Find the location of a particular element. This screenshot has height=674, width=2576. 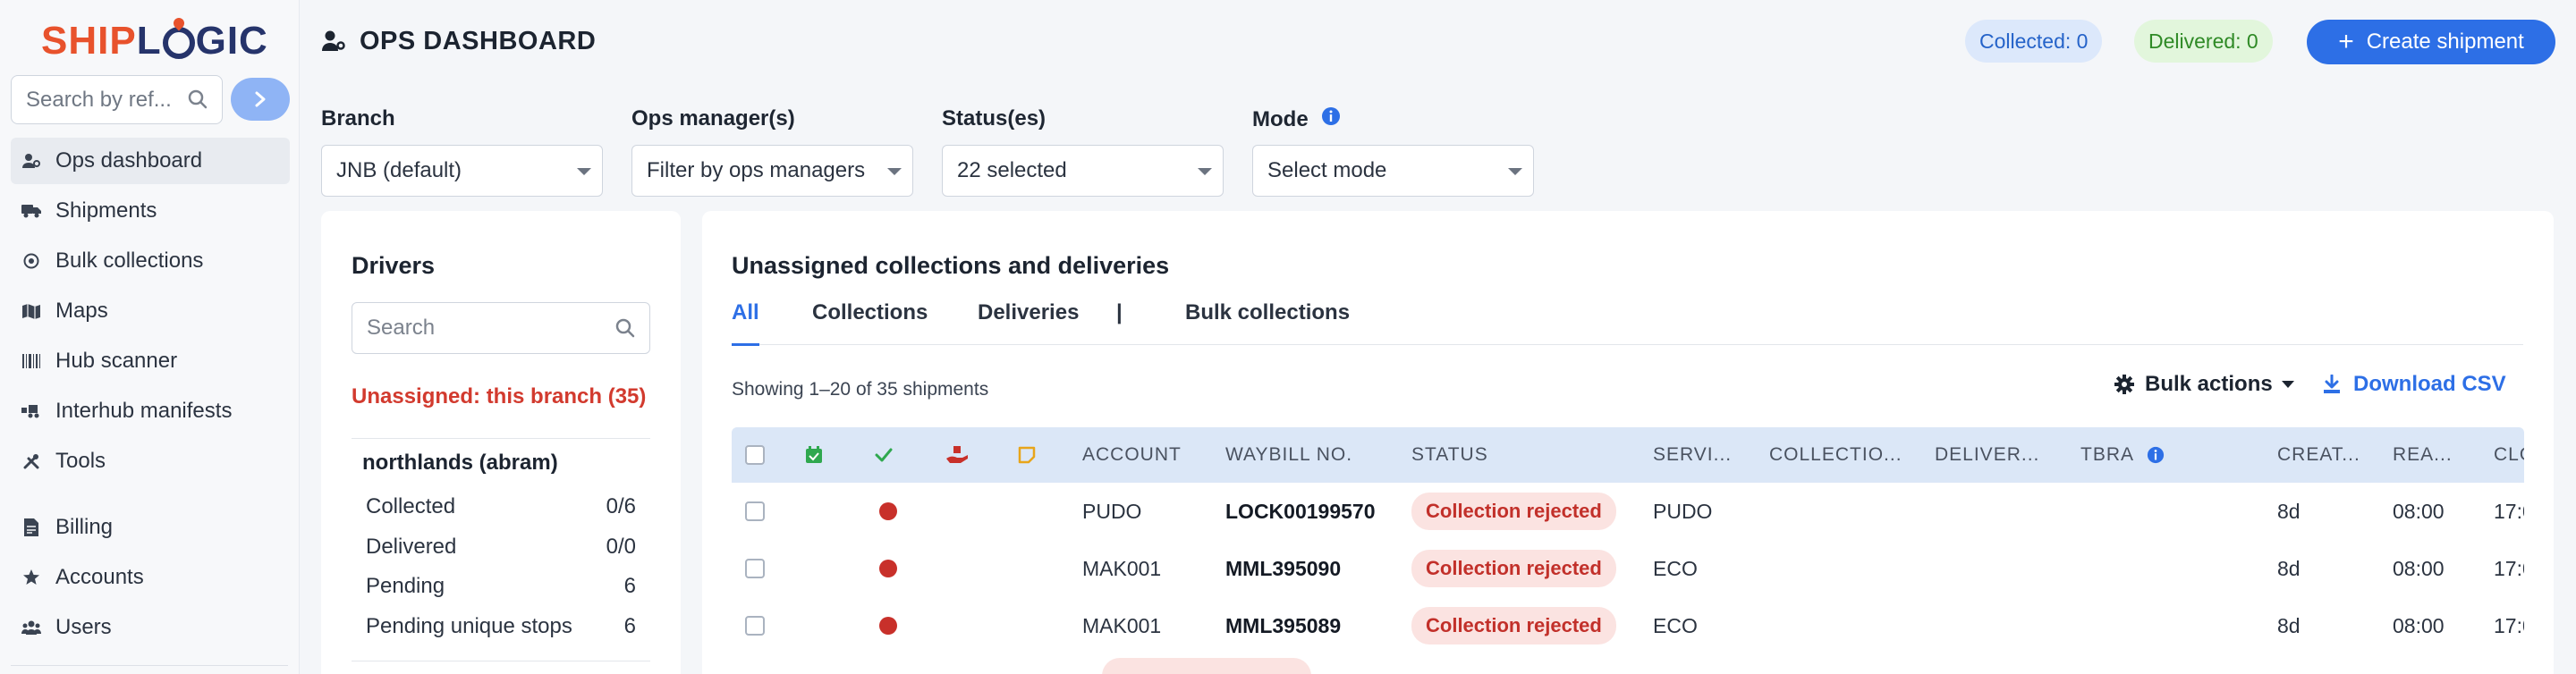

status-label: Status(es) is located at coordinates (994, 119).